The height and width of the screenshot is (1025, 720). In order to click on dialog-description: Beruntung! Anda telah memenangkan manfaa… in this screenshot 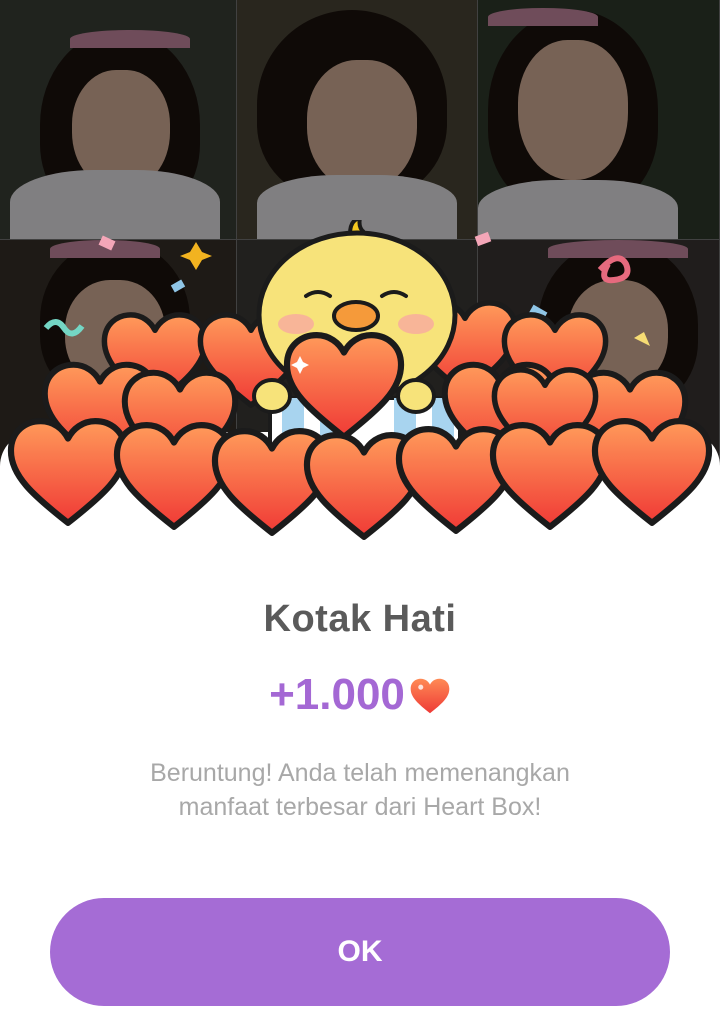, I will do `click(360, 790)`.